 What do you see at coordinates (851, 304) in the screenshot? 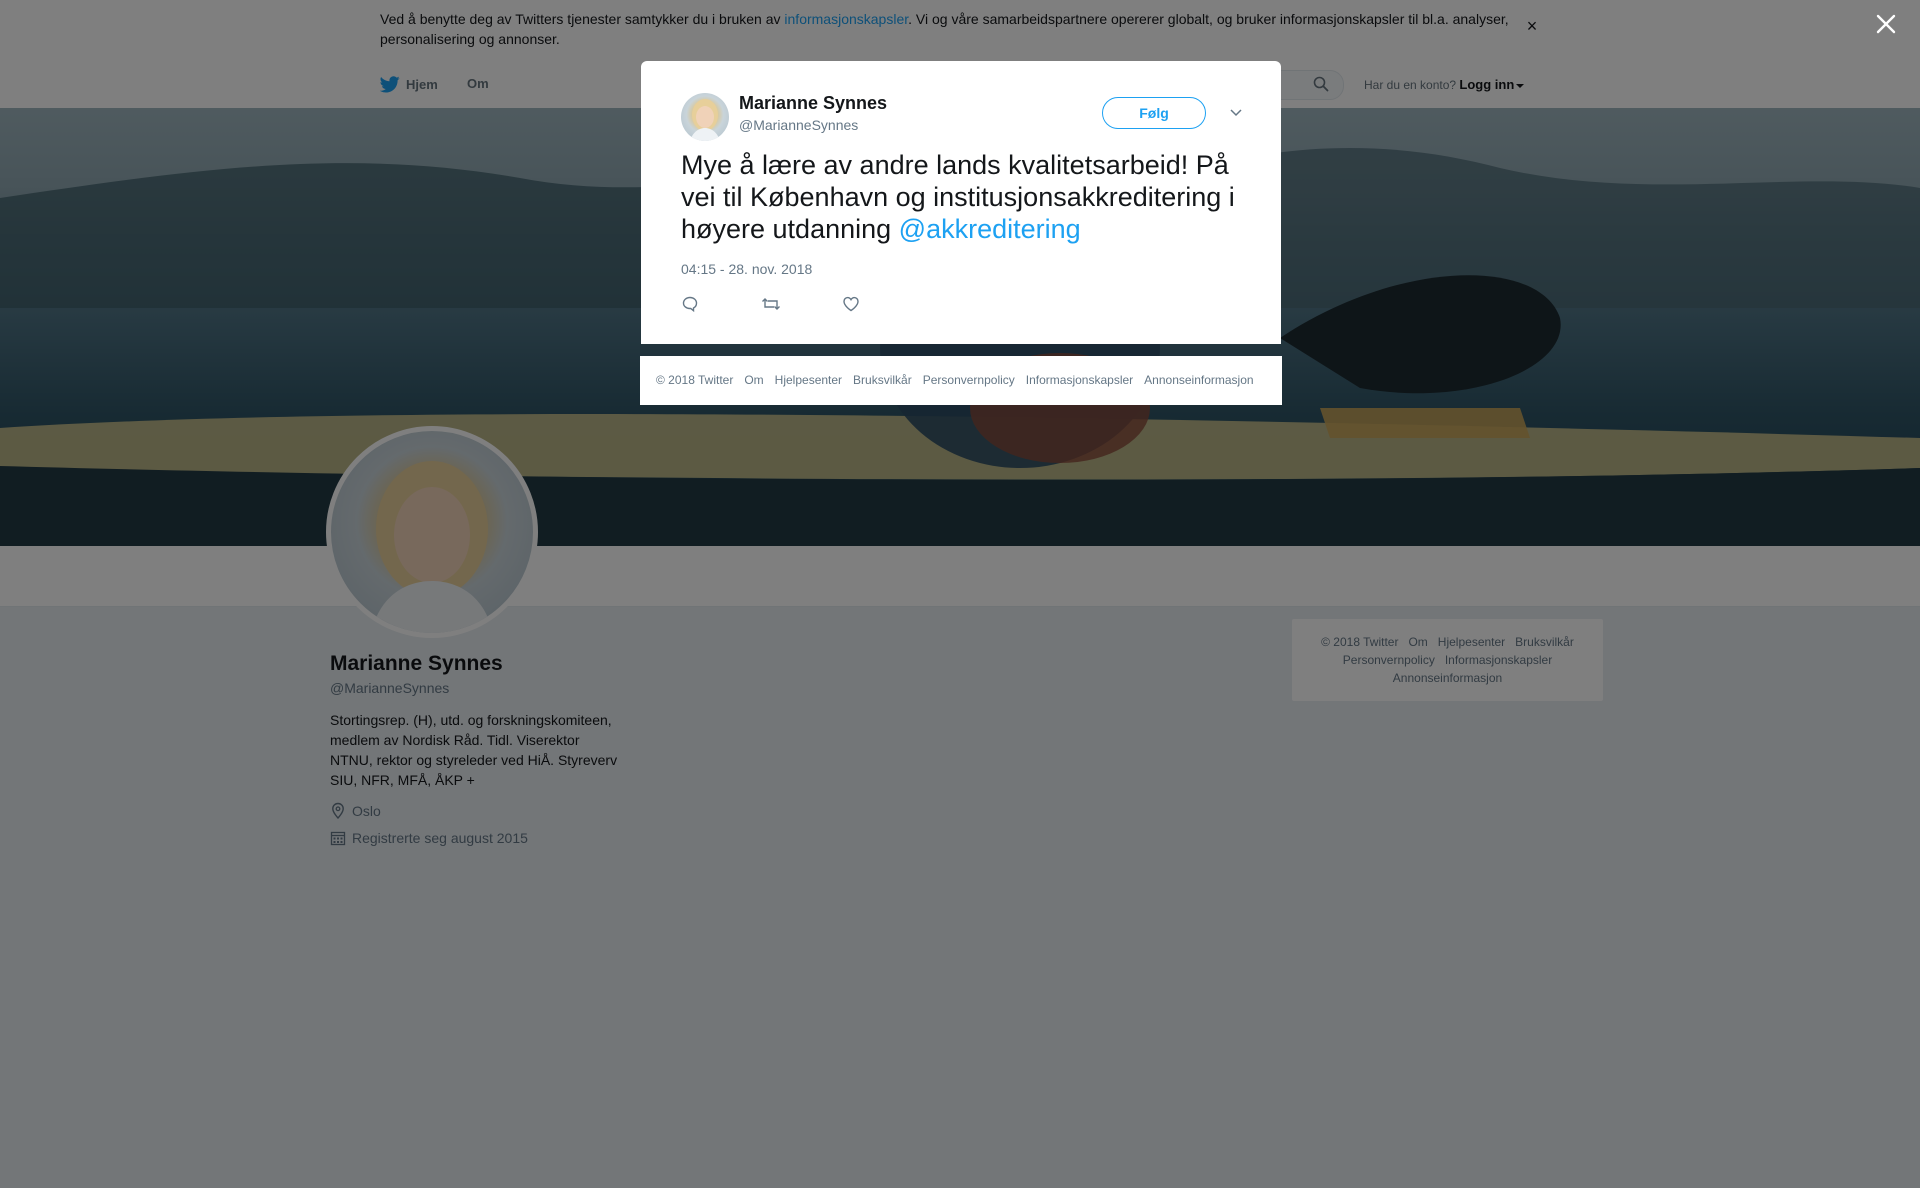
I see `heart-icon` at bounding box center [851, 304].